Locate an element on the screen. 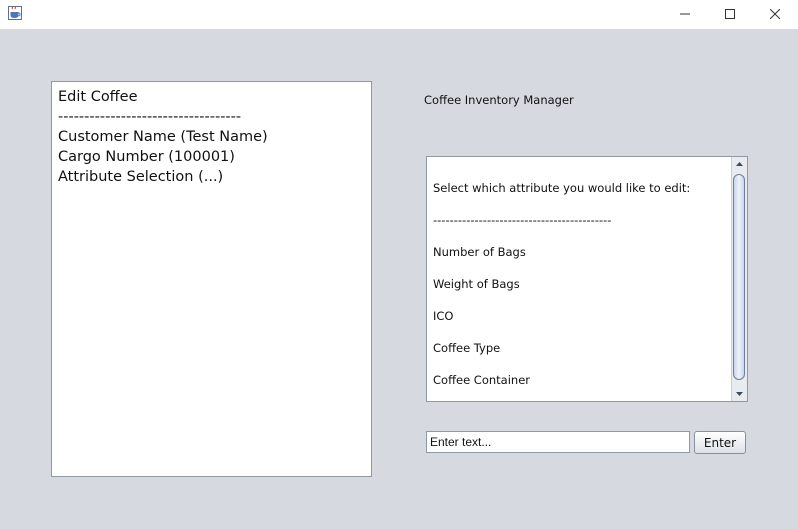  maximize-icon is located at coordinates (730, 14).